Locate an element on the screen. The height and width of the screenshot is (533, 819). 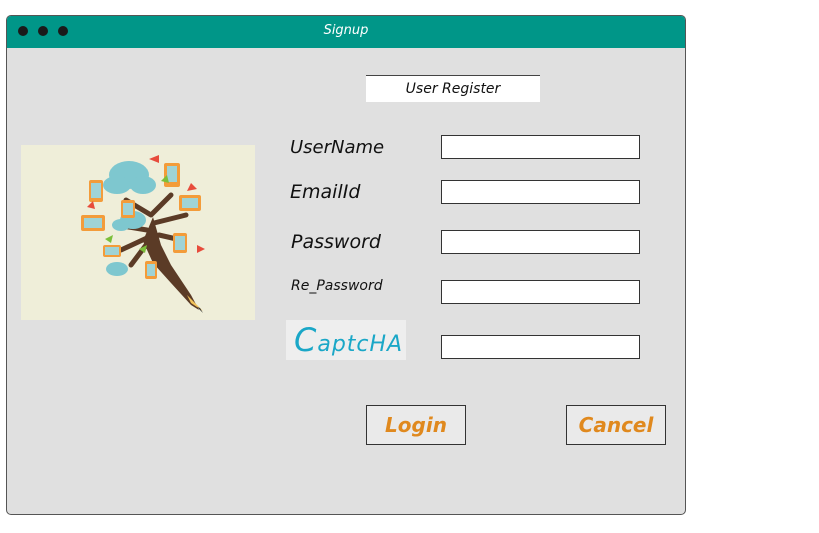
captcha-first-char: C is located at coordinates (306, 340).